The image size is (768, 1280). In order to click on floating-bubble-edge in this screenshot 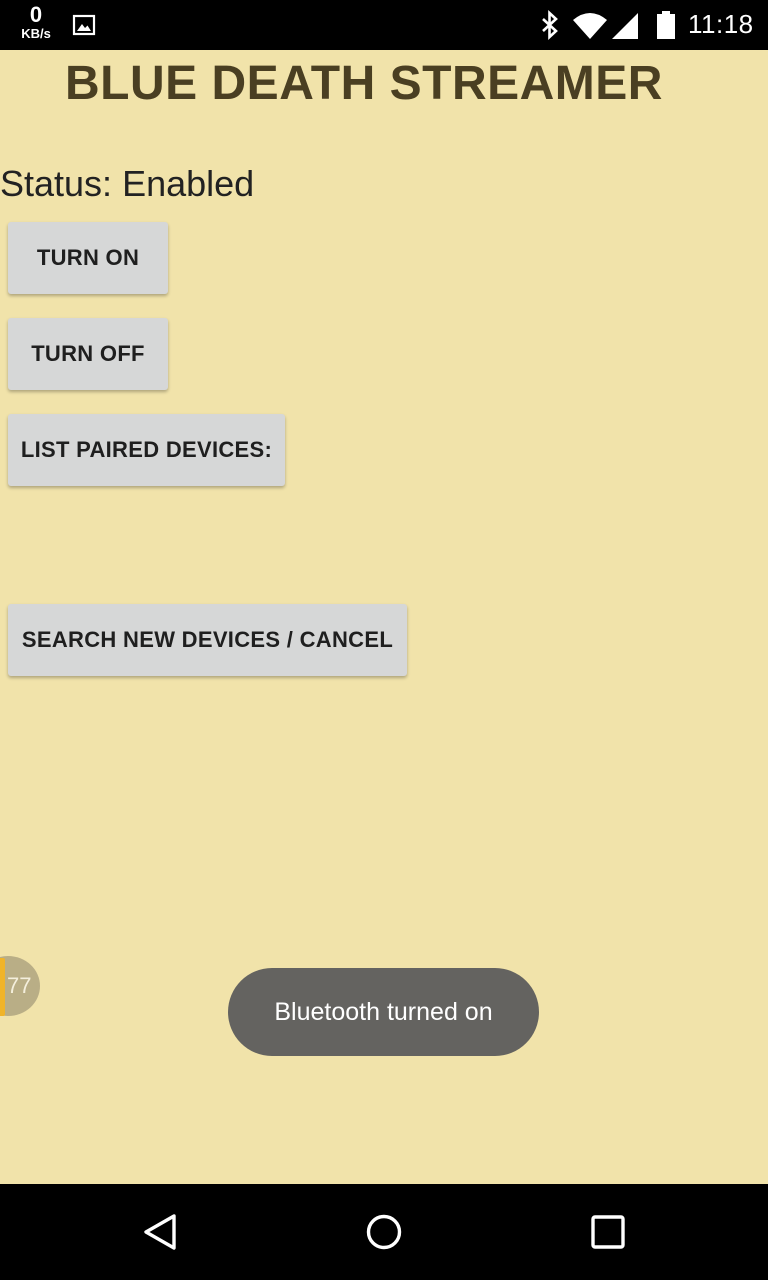, I will do `click(2, 987)`.